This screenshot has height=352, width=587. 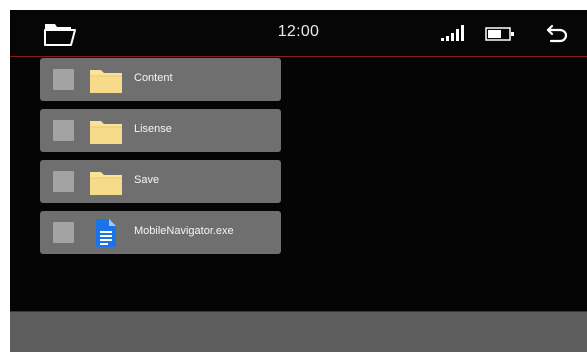 I want to click on back-arrow-icon, so click(x=557, y=33).